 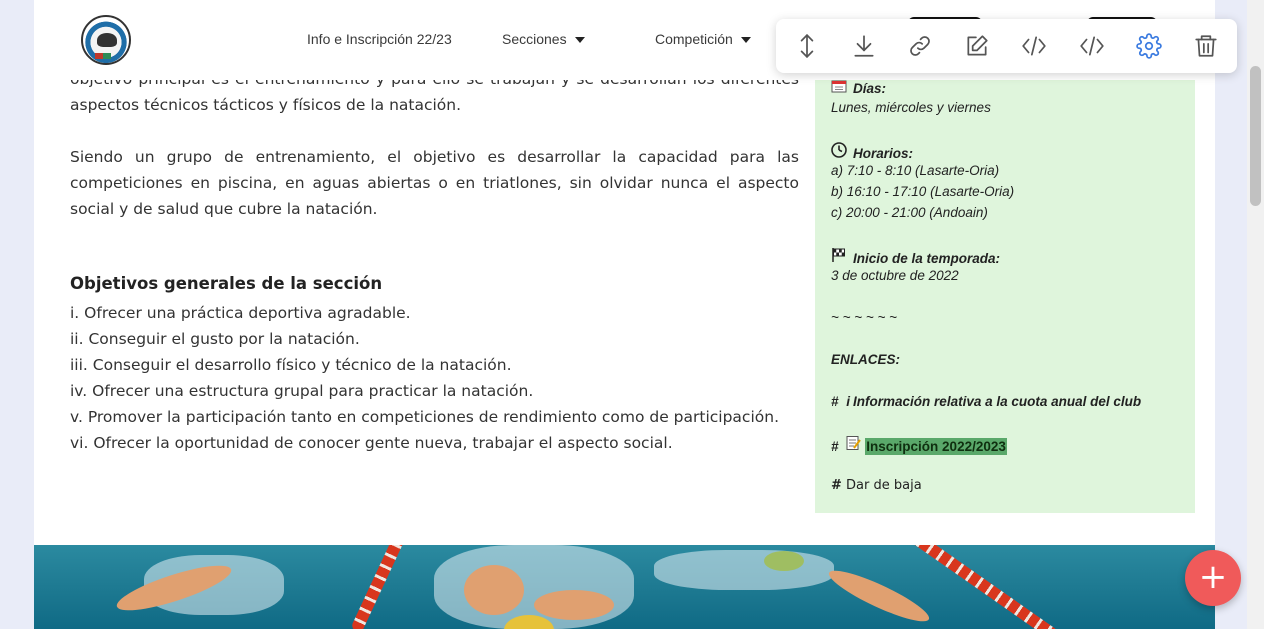 I want to click on move-vertical-icon, so click(x=807, y=46).